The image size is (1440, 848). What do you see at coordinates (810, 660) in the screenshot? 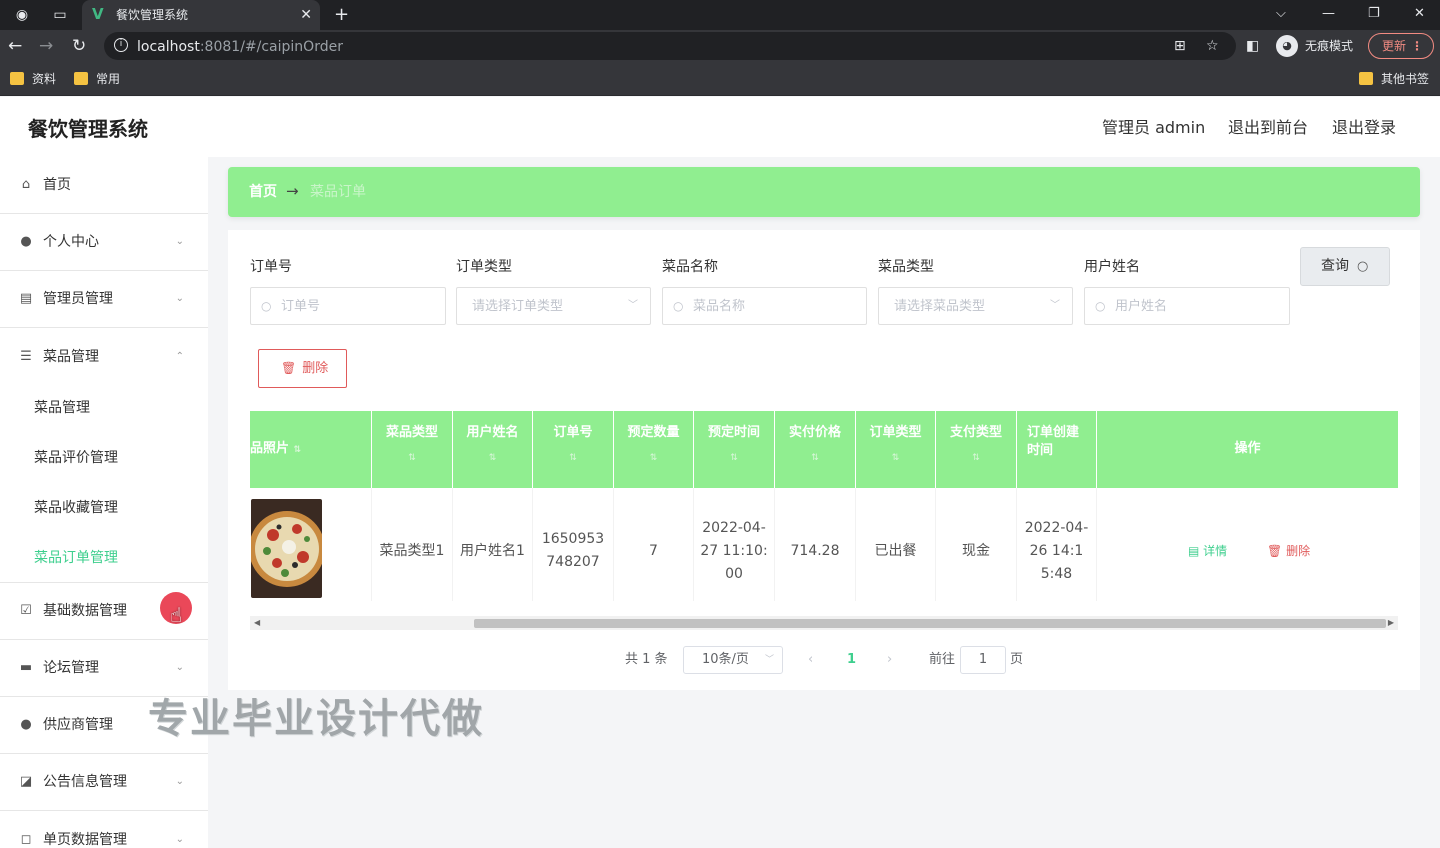
I see `prev-page-icon: ‹` at bounding box center [810, 660].